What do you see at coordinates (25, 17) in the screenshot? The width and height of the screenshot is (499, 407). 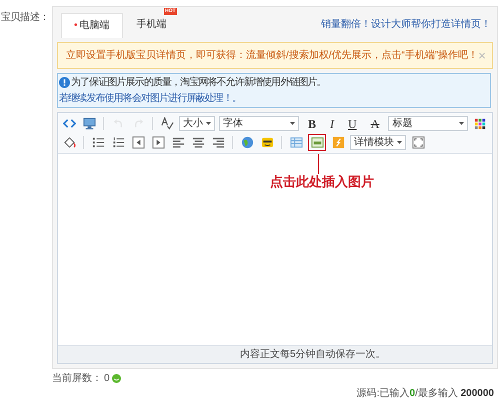 I see `field-label: 宝贝描述：` at bounding box center [25, 17].